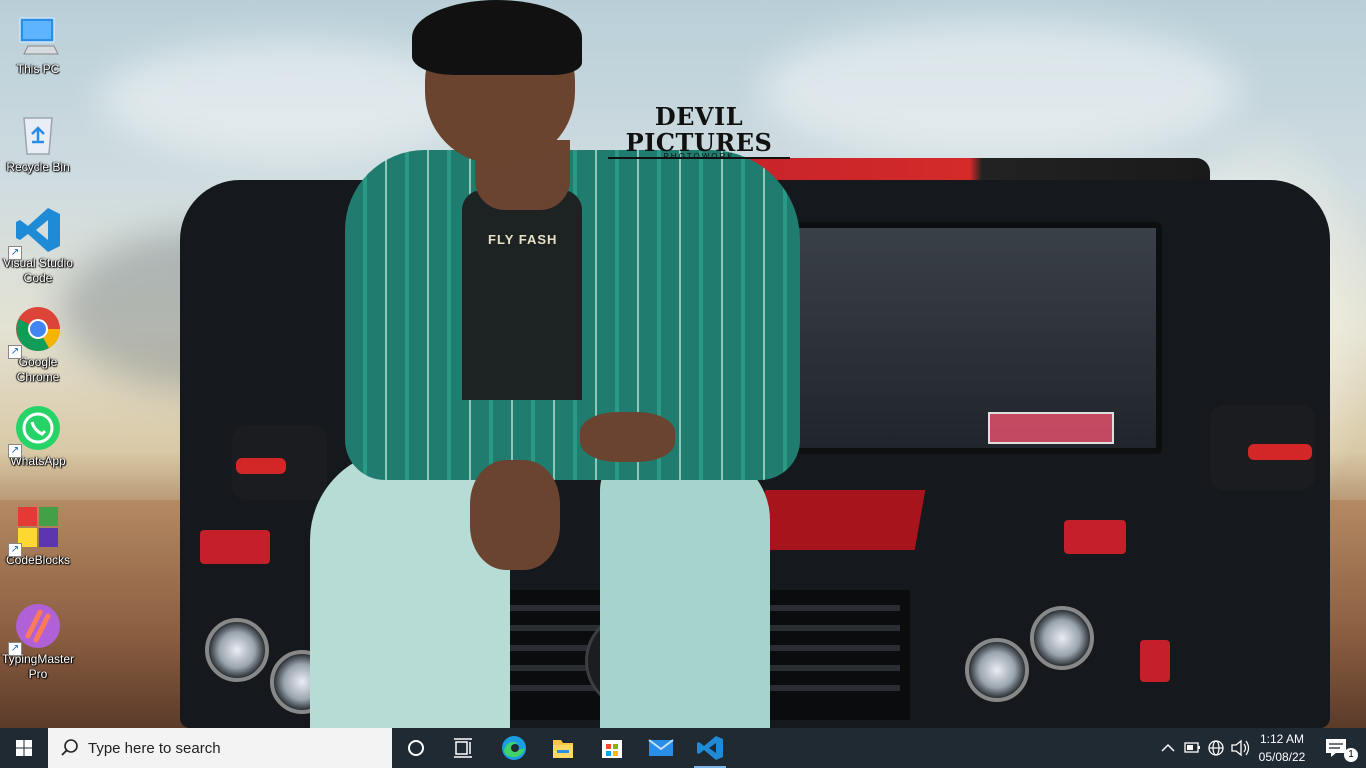 This screenshot has height=773, width=1366. I want to click on battery-icon, so click(1192, 747).